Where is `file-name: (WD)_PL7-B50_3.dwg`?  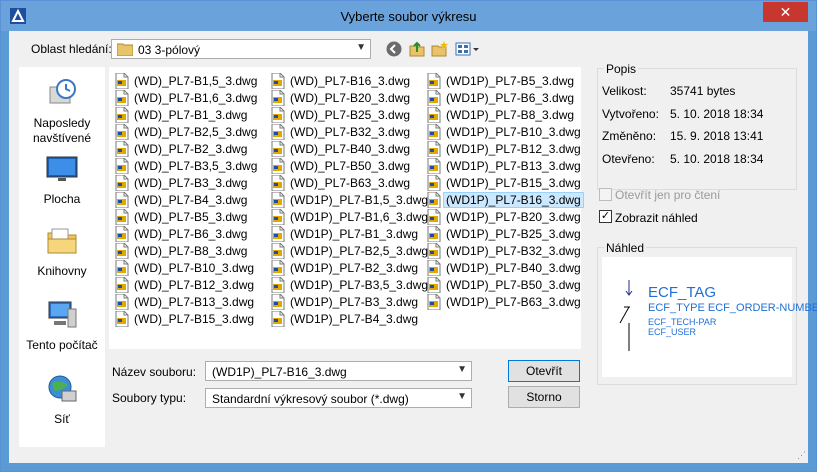 file-name: (WD)_PL7-B50_3.dwg is located at coordinates (350, 166).